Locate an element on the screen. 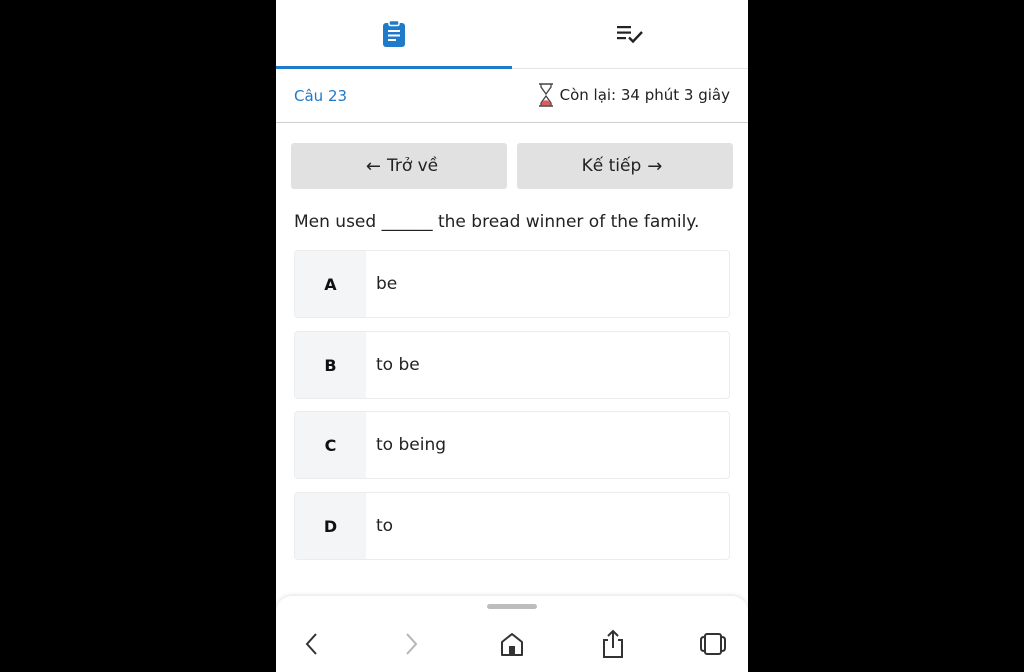 Image resolution: width=1024 pixels, height=672 pixels. clipboard-icon is located at coordinates (394, 33).